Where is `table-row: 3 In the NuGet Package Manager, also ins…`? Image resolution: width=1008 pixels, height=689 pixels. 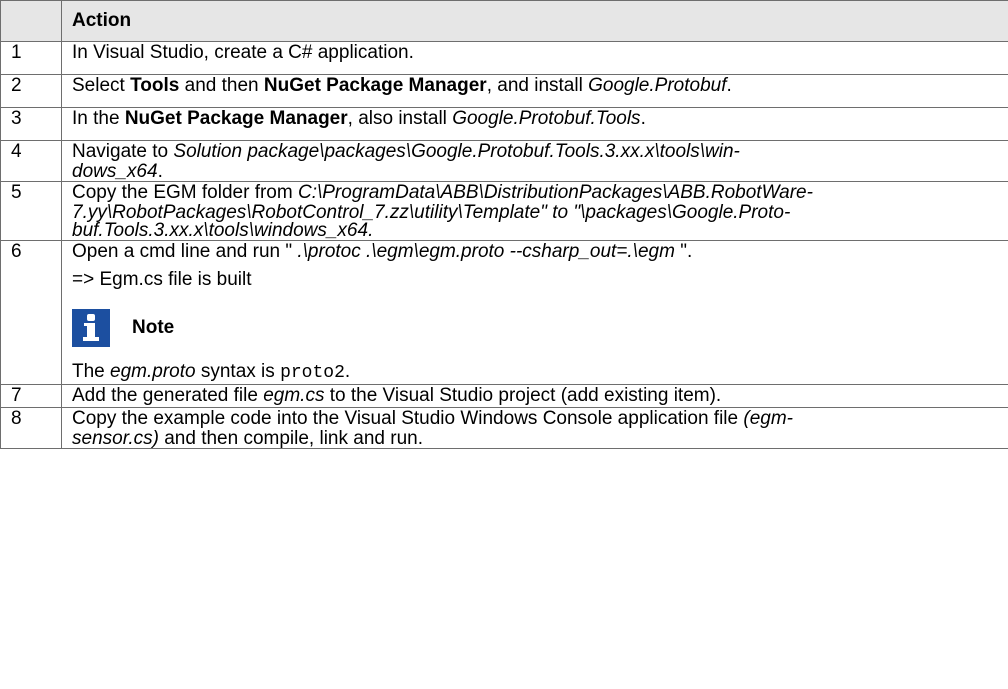
table-row: 3 In the NuGet Package Manager, also ins… is located at coordinates (504, 124).